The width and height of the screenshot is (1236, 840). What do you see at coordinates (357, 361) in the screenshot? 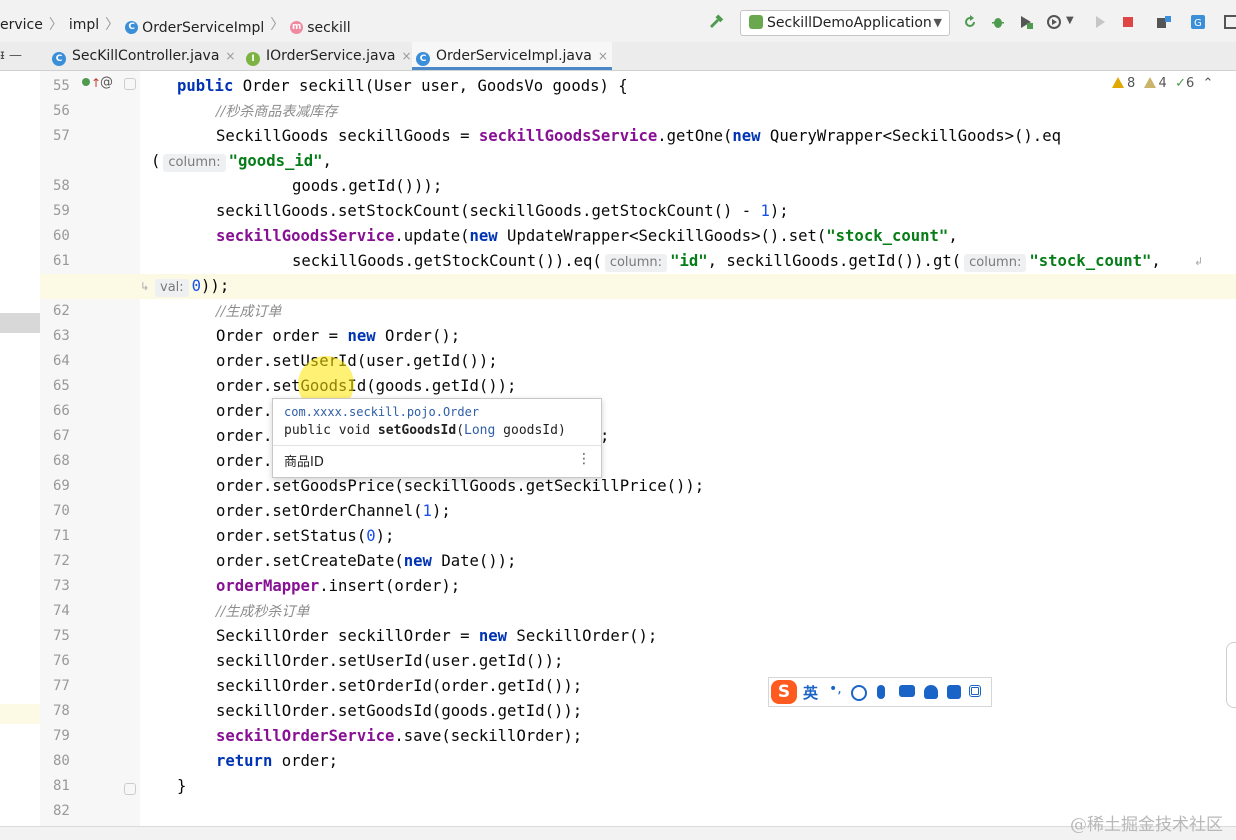
I see `code-line: order.setUserId(user.getId());` at bounding box center [357, 361].